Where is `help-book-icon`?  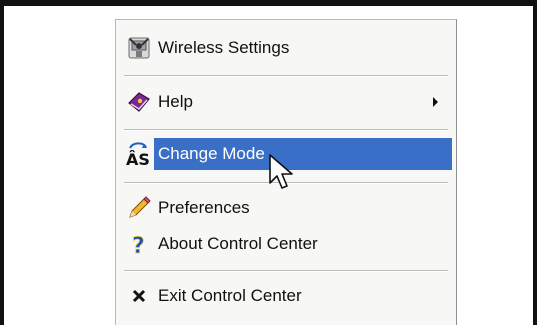
help-book-icon is located at coordinates (139, 102).